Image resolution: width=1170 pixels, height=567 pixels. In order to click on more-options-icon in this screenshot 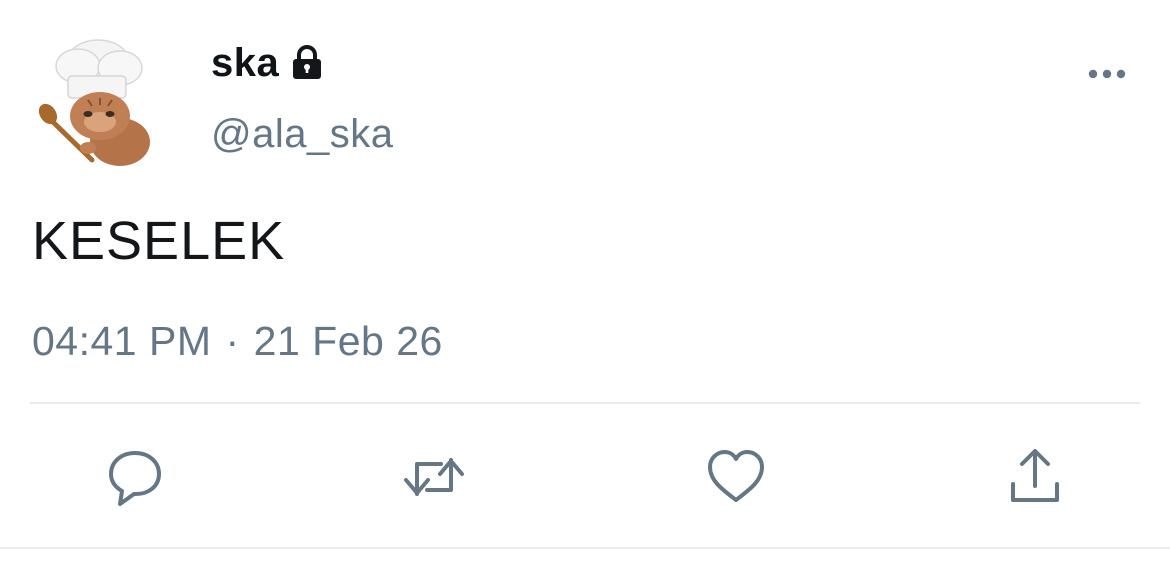, I will do `click(1107, 74)`.